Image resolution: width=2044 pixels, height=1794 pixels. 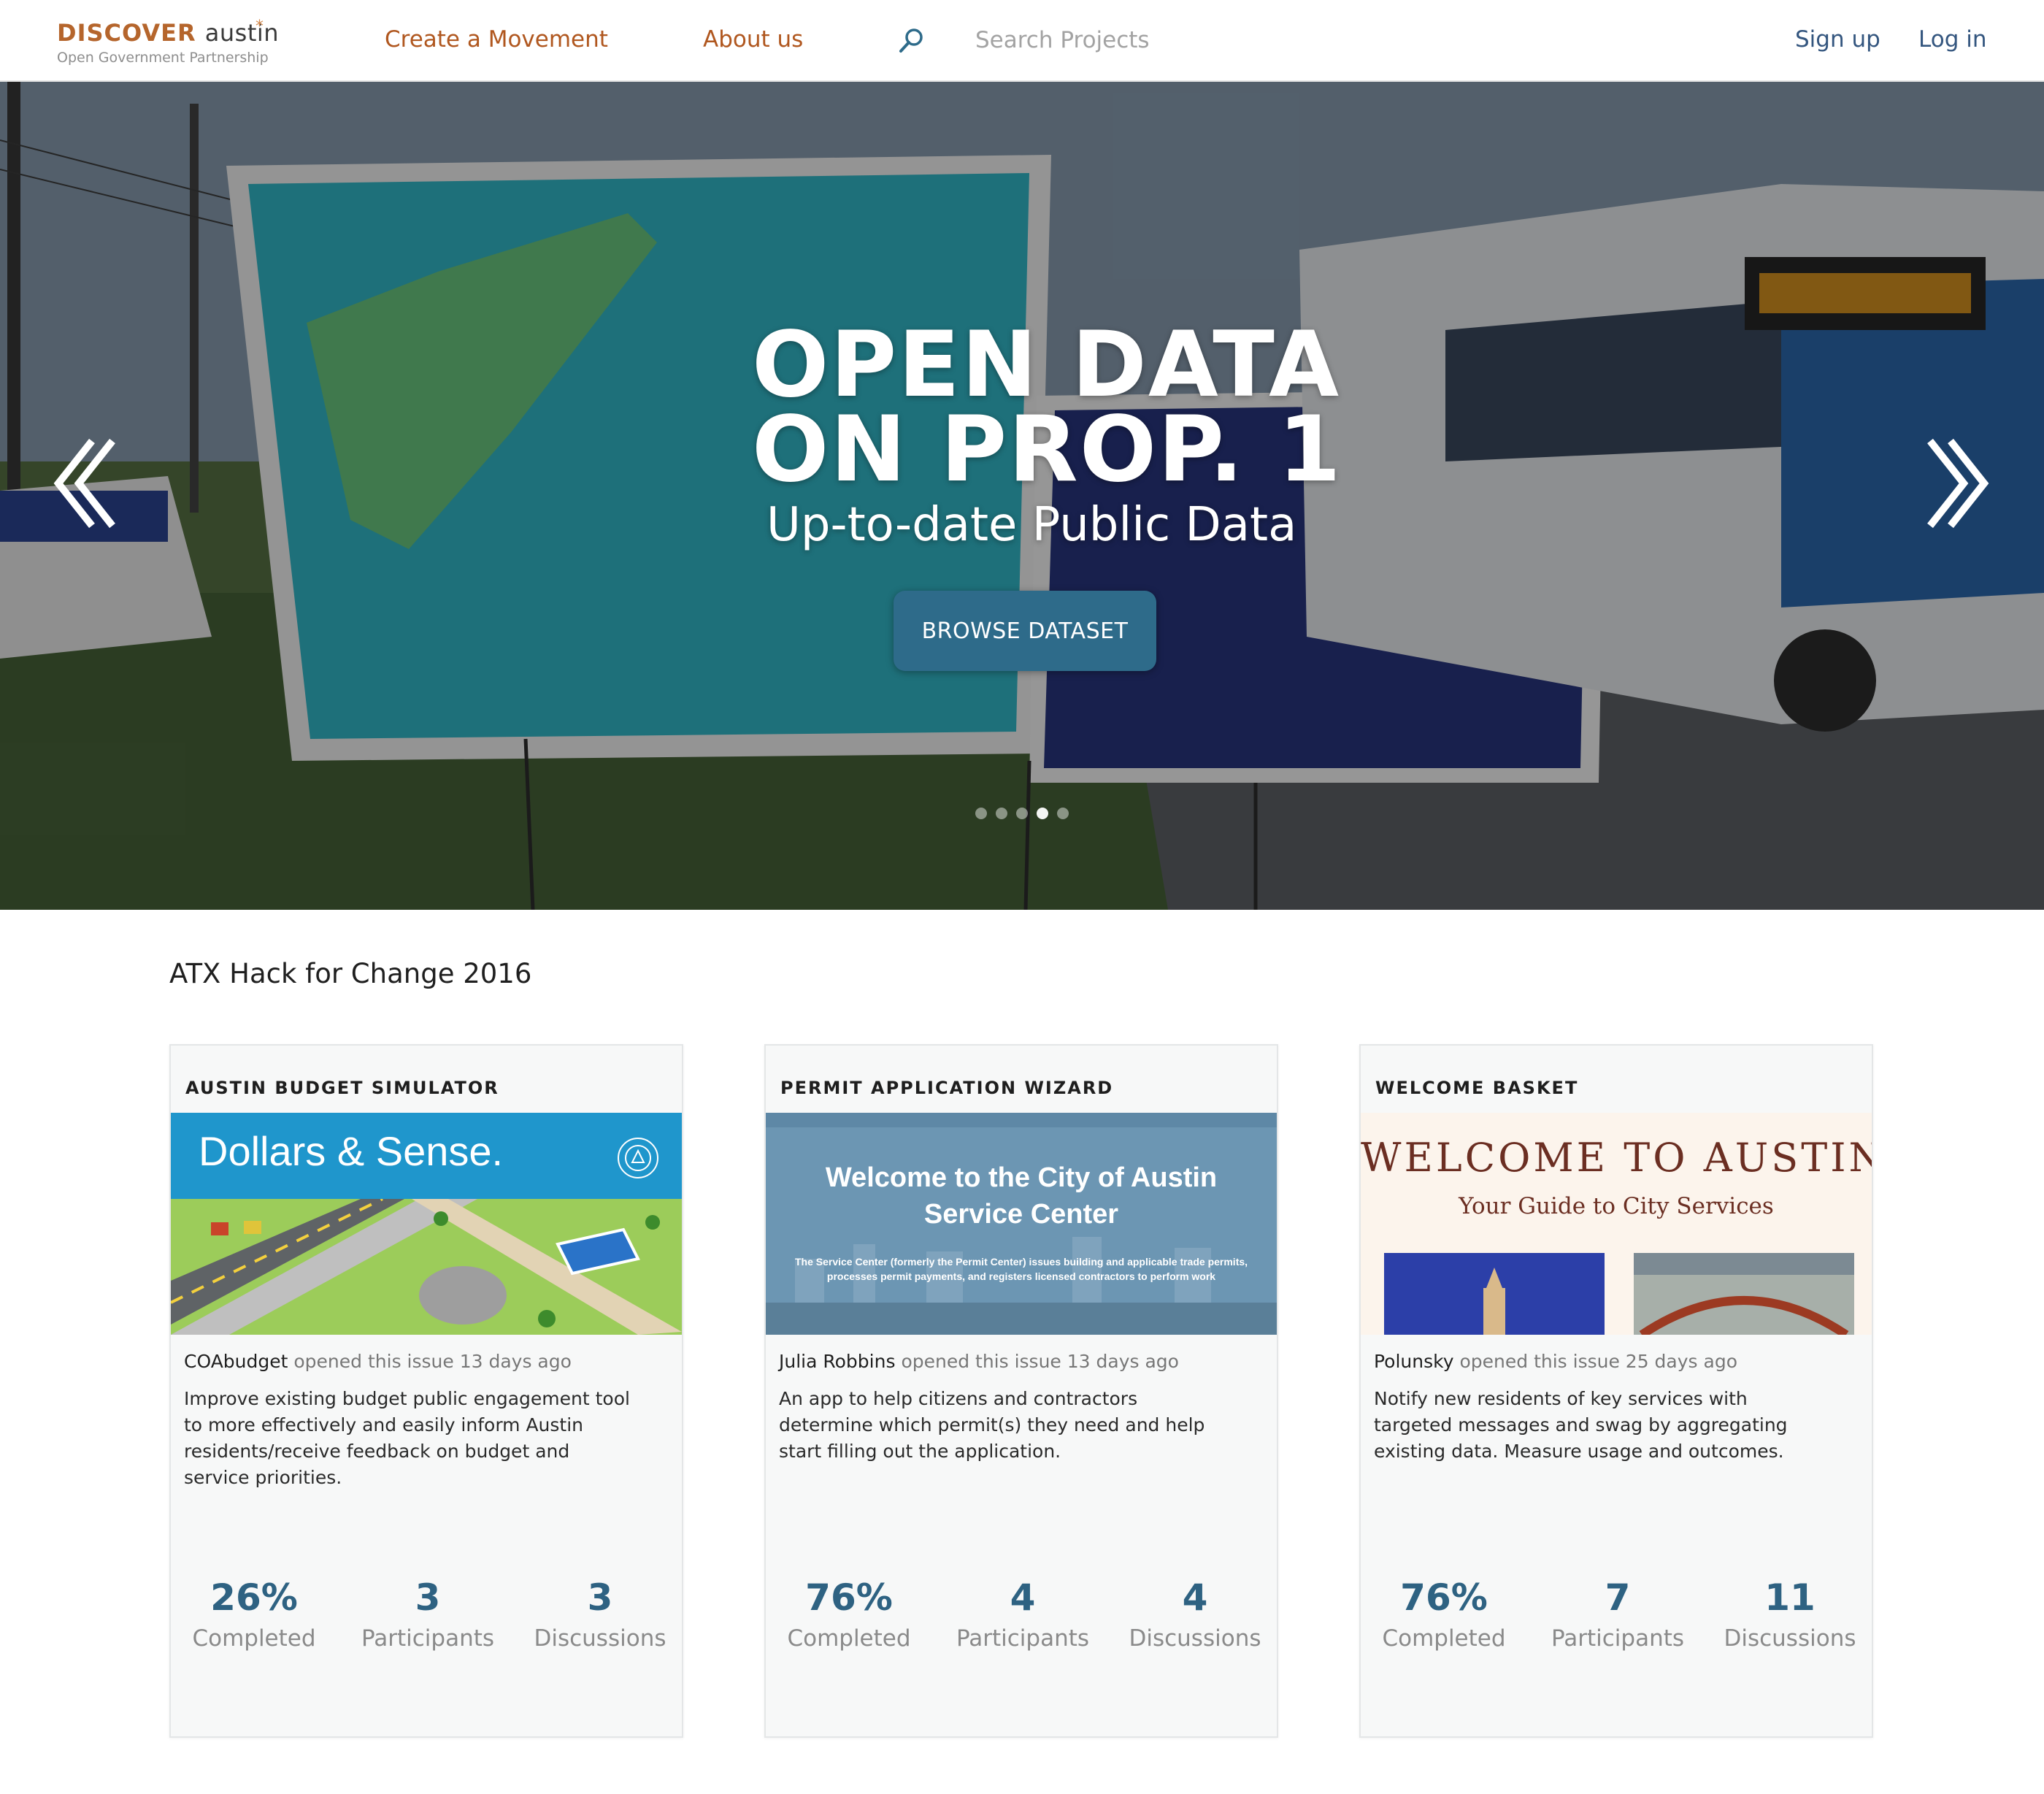 I want to click on card-meta: Polunsky opened this issue 25 days ago, so click(x=1555, y=1361).